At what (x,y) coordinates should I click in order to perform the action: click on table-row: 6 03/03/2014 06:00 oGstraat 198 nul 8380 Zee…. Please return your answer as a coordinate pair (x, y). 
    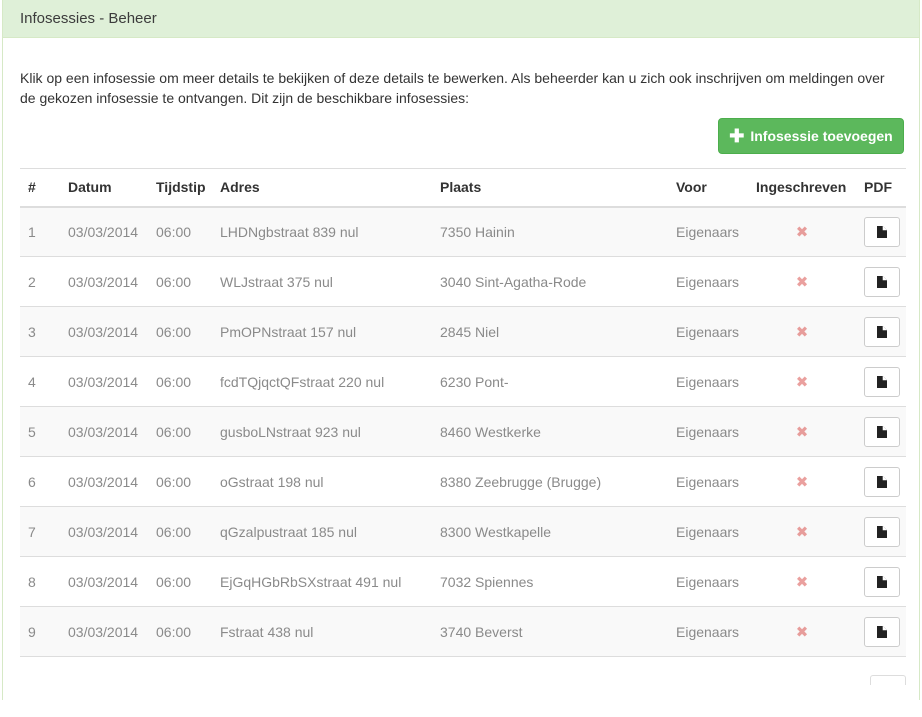
    Looking at the image, I should click on (463, 481).